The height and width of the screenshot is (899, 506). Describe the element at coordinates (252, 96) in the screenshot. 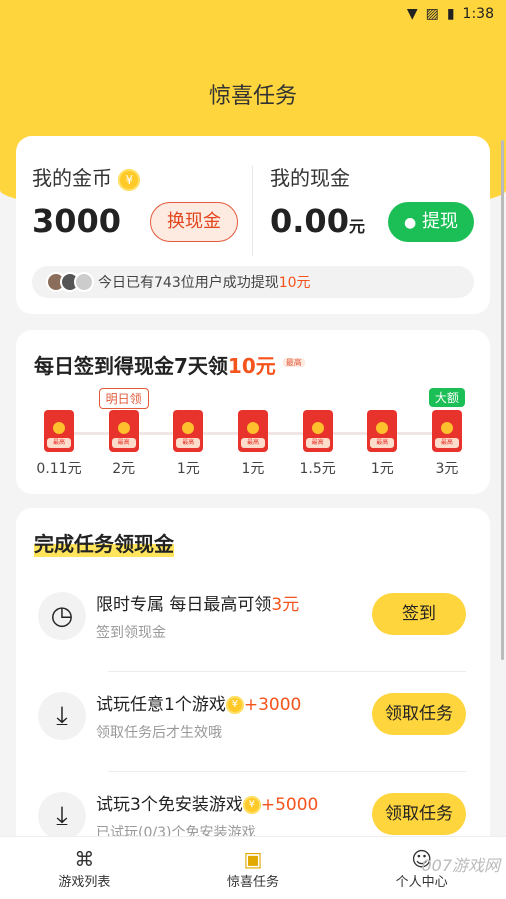

I see `page-title: 惊喜任务` at that location.